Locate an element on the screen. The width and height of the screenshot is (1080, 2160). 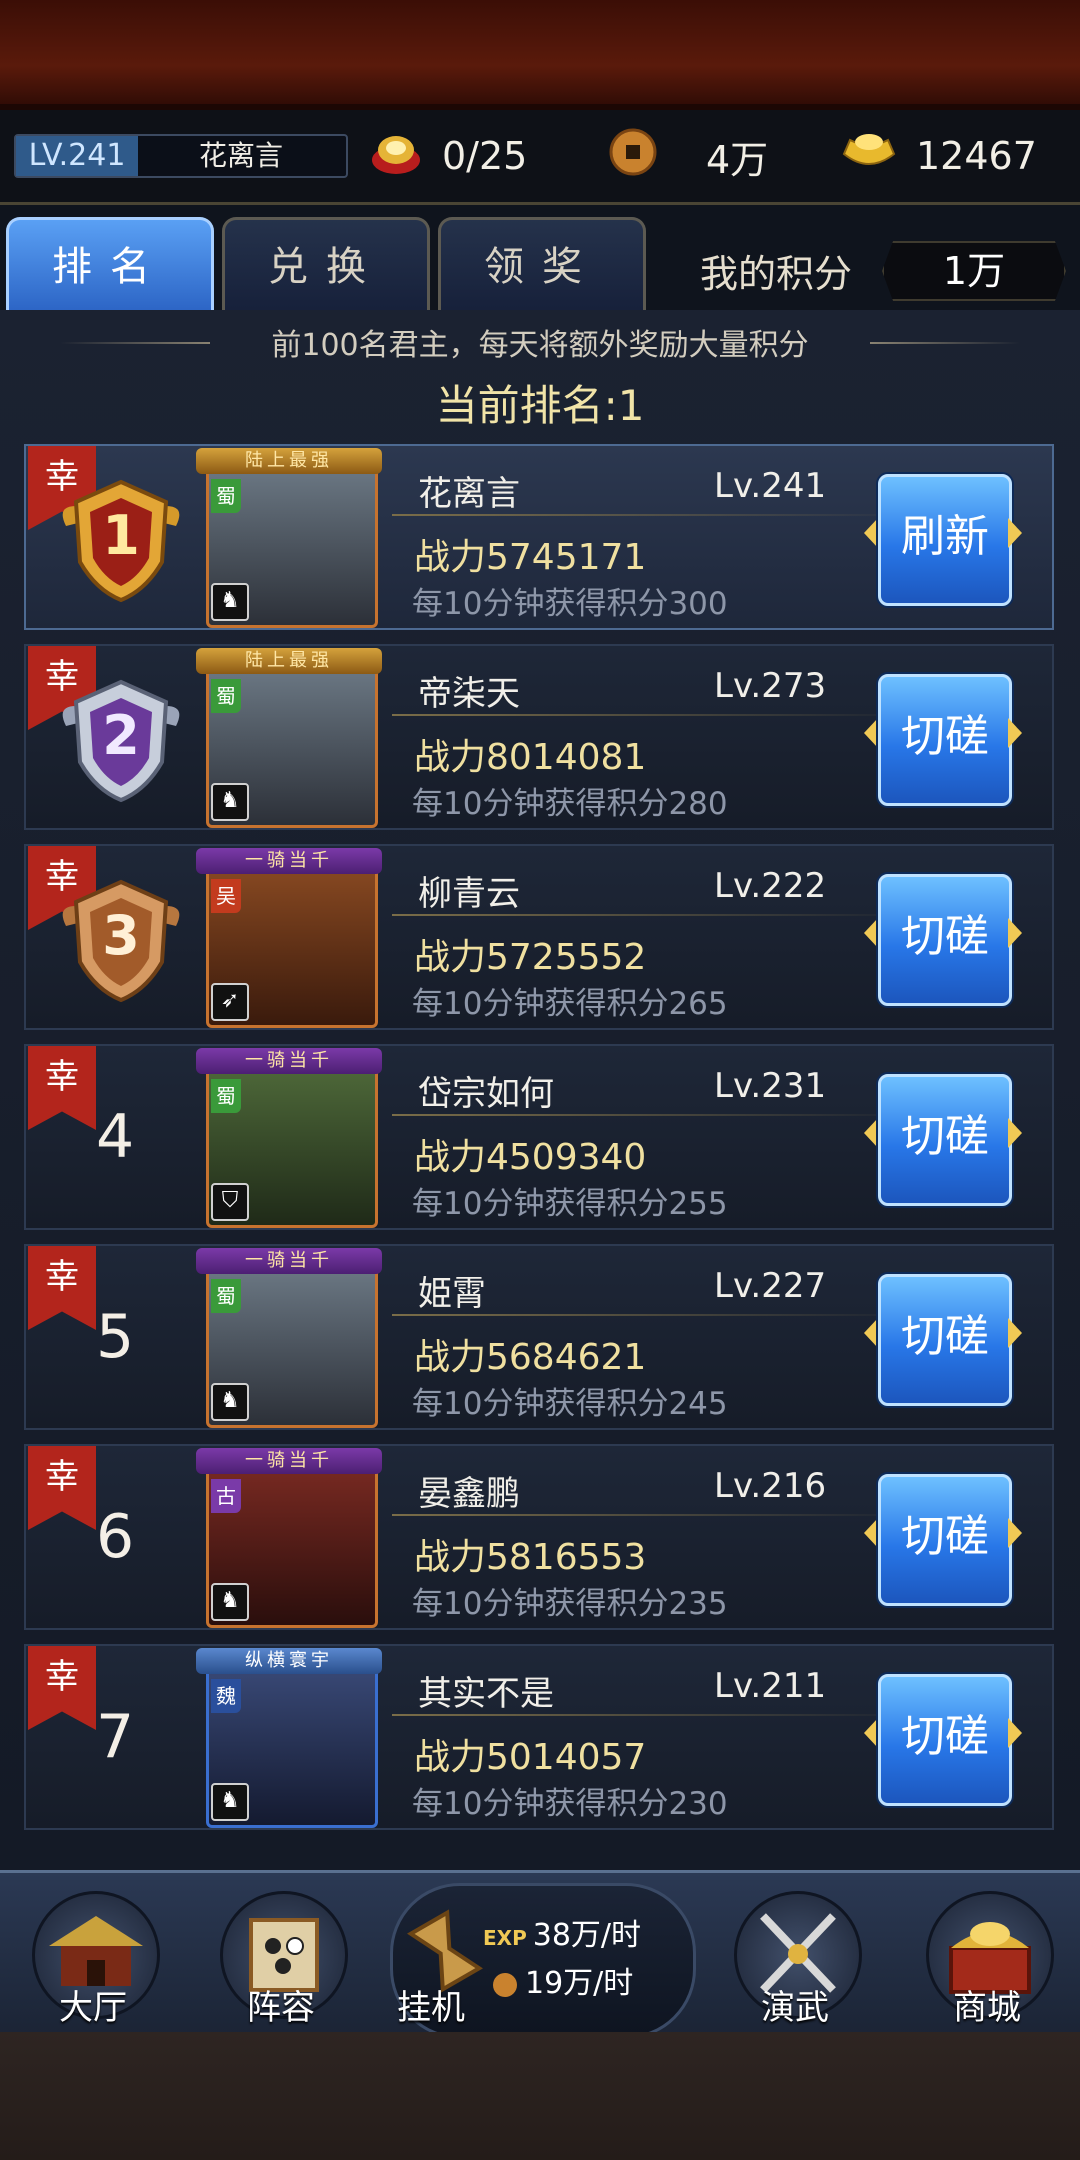
battle-power: 战力4509340 is located at coordinates (530, 1157).